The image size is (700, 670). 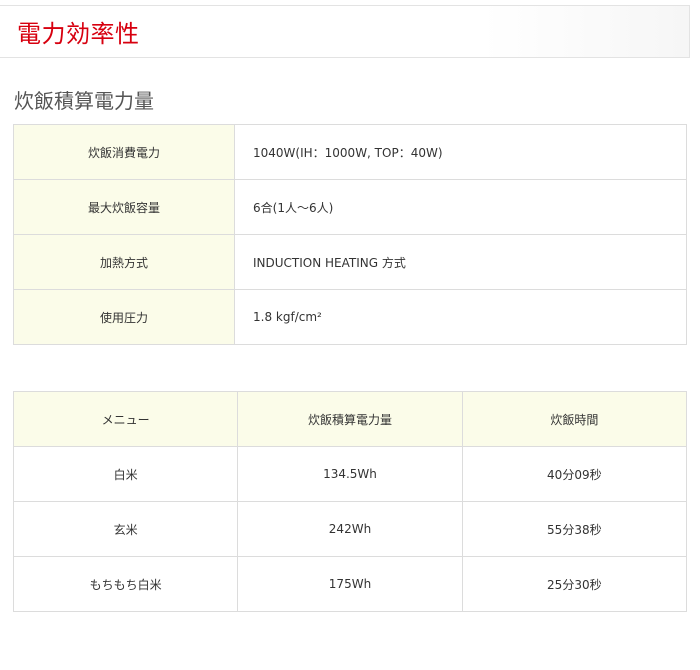 What do you see at coordinates (574, 474) in the screenshot?
I see `time-cell: 40分09秒` at bounding box center [574, 474].